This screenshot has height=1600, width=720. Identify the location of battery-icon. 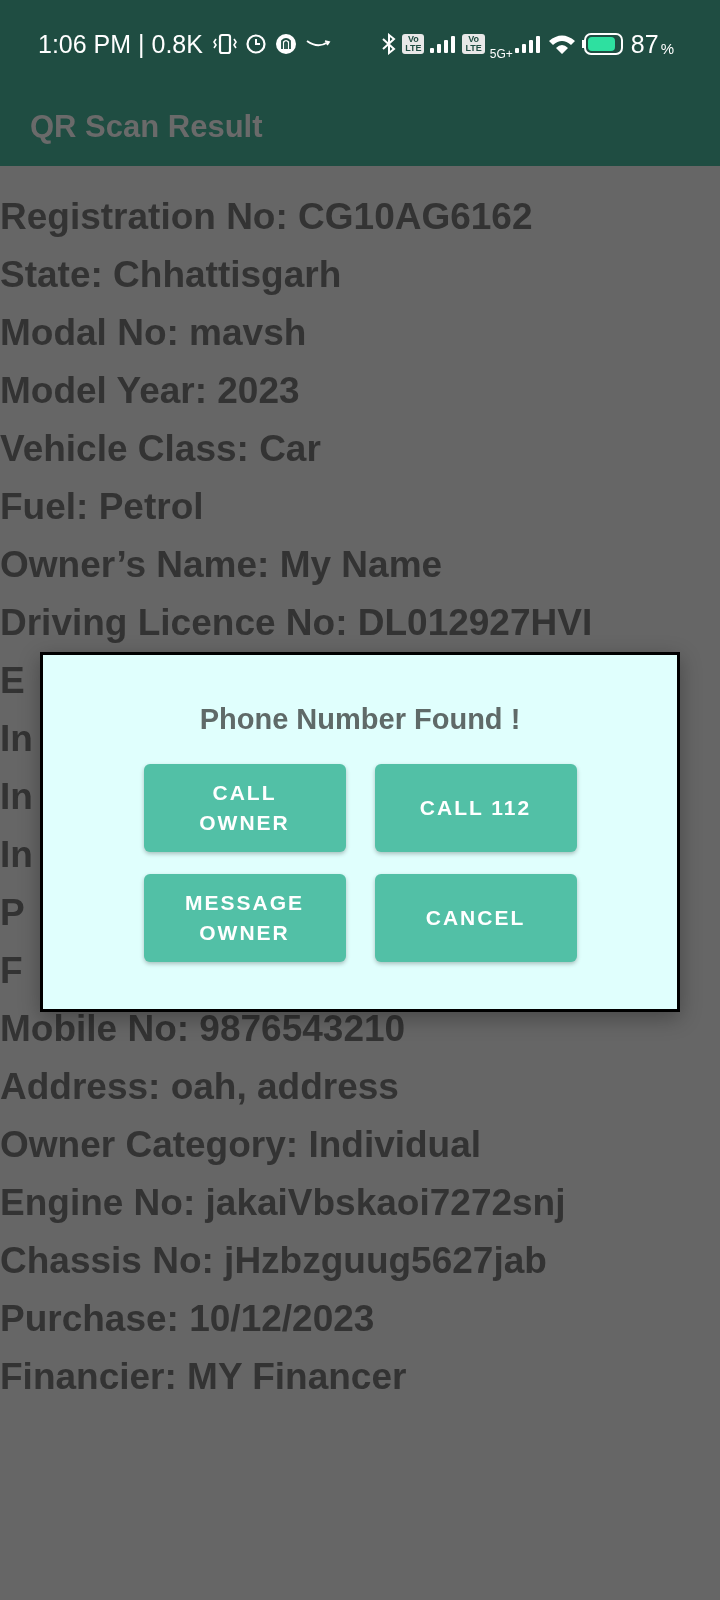
(603, 44).